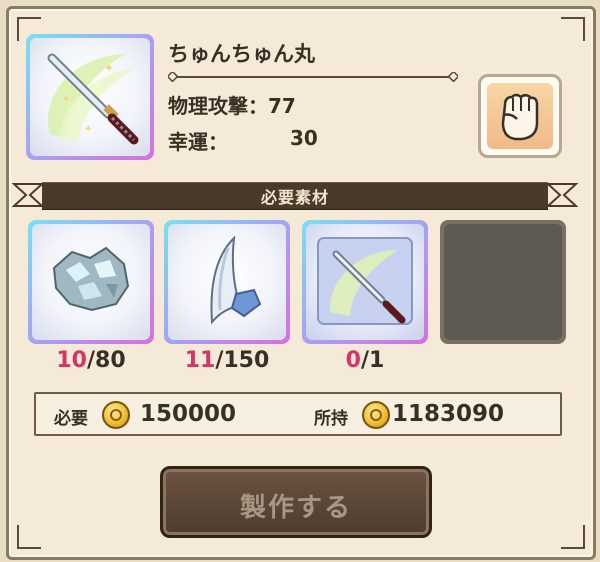 Image resolution: width=600 pixels, height=562 pixels. I want to click on material-count-3: 0/1, so click(365, 360).